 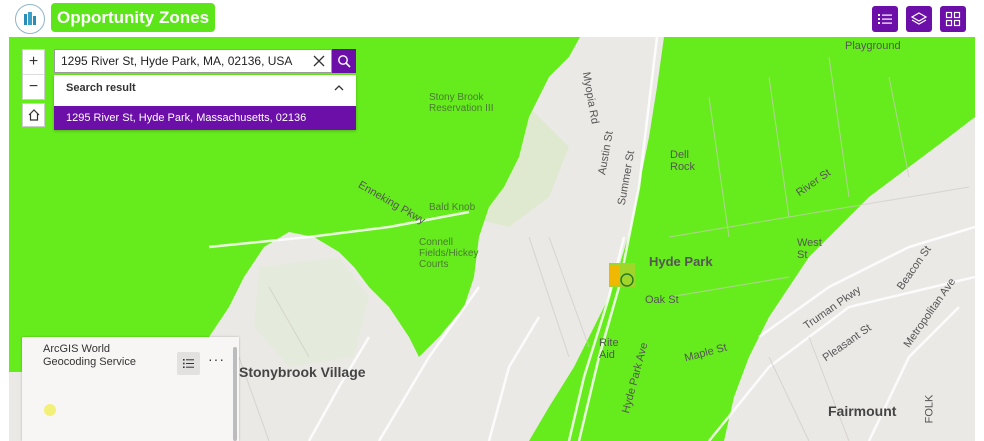 I want to click on layers-button, so click(x=919, y=19).